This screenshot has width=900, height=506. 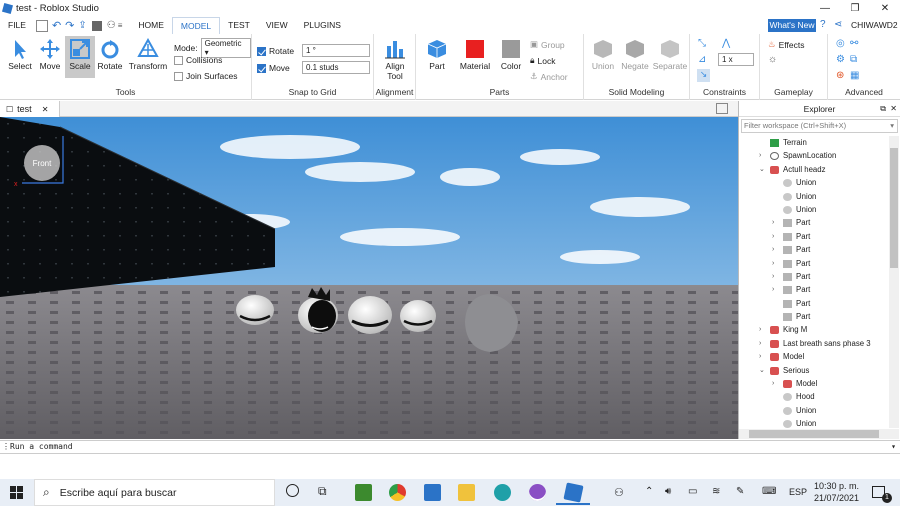 I want to click on pen-icon: ✎, so click(x=740, y=491).